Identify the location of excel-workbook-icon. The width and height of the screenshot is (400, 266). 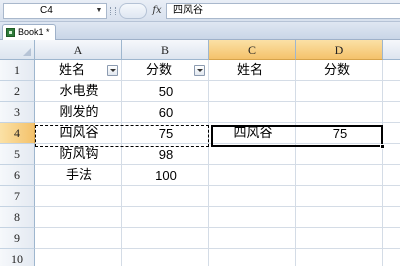
(10, 32).